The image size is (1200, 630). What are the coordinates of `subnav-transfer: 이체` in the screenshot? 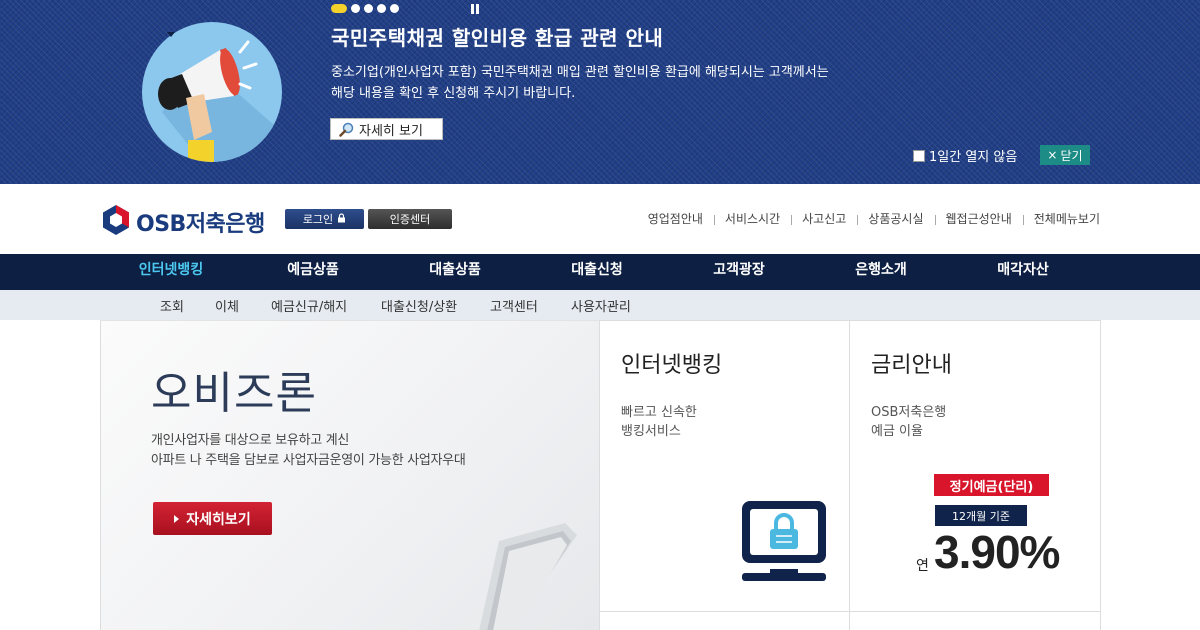 It's located at (227, 305).